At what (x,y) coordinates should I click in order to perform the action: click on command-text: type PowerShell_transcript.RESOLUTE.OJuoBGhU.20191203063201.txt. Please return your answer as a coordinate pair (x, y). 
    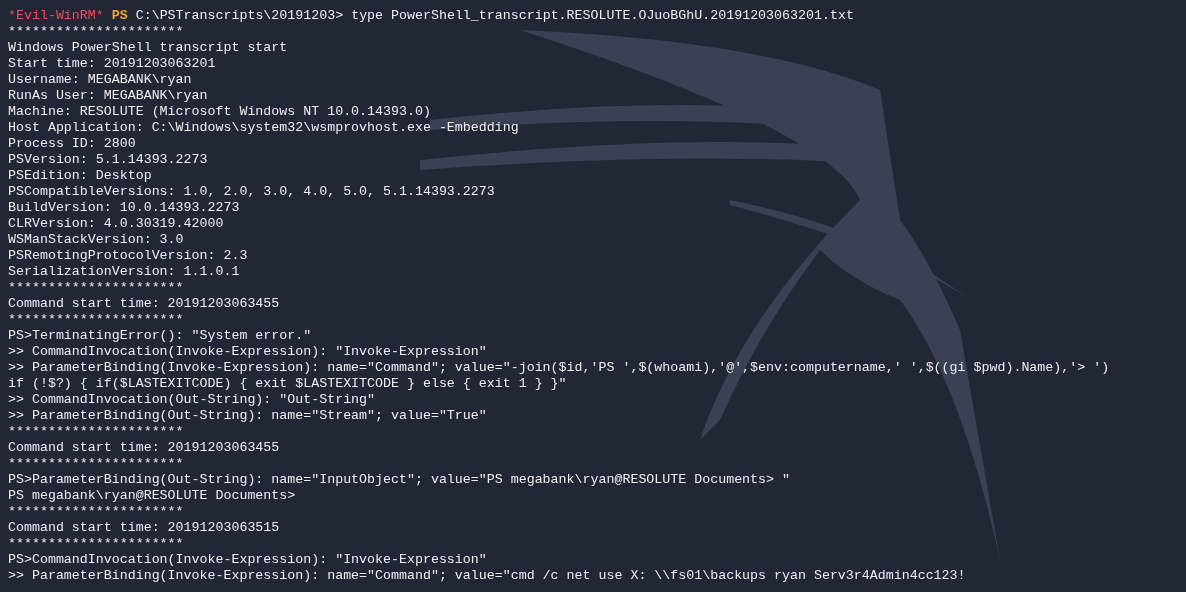
    Looking at the image, I should click on (602, 15).